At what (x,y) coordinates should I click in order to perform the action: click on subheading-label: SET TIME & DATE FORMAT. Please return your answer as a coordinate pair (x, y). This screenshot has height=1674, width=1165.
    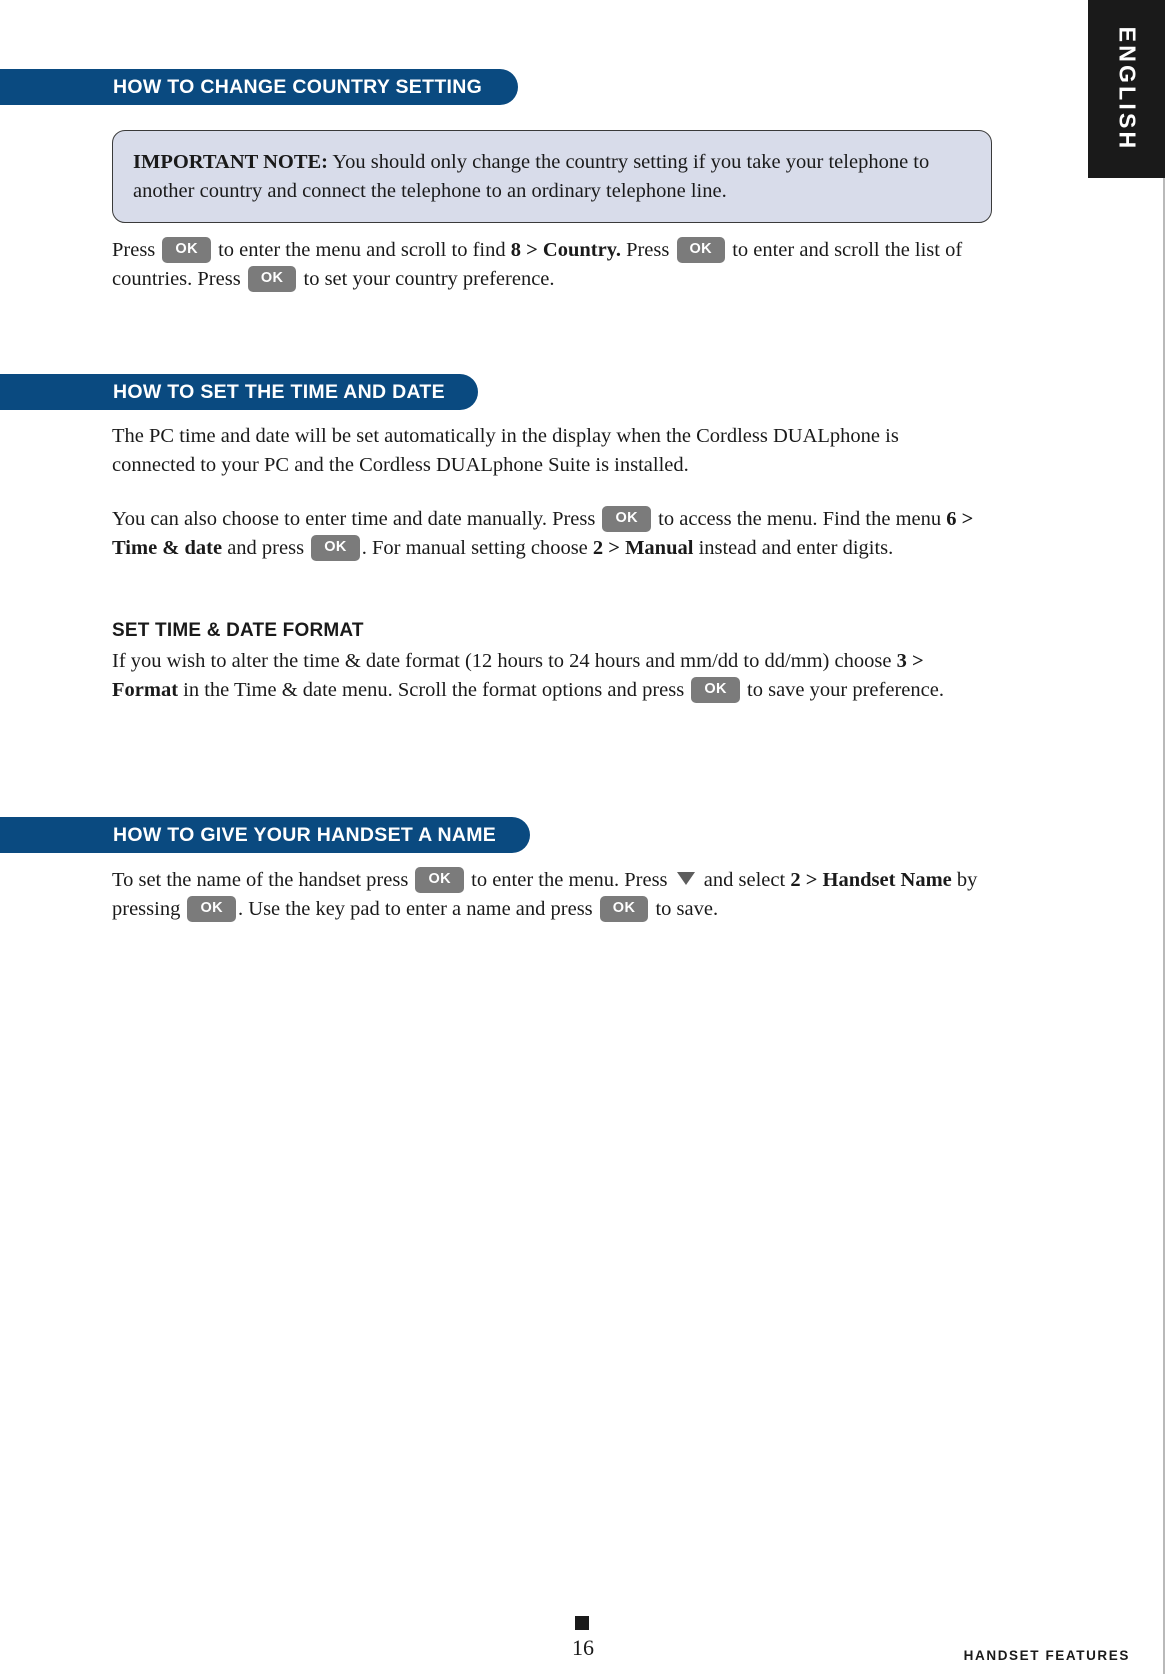
    Looking at the image, I should click on (238, 630).